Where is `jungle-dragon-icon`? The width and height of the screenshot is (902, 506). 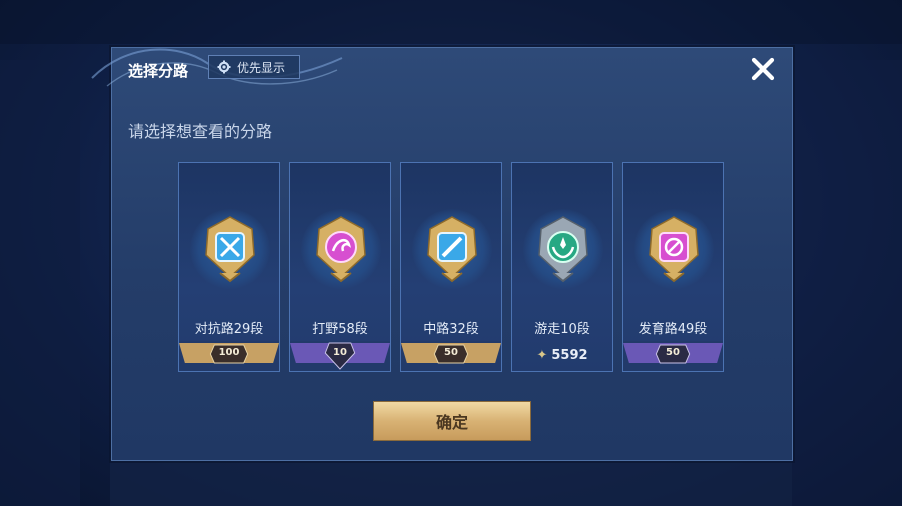 jungle-dragon-icon is located at coordinates (341, 249).